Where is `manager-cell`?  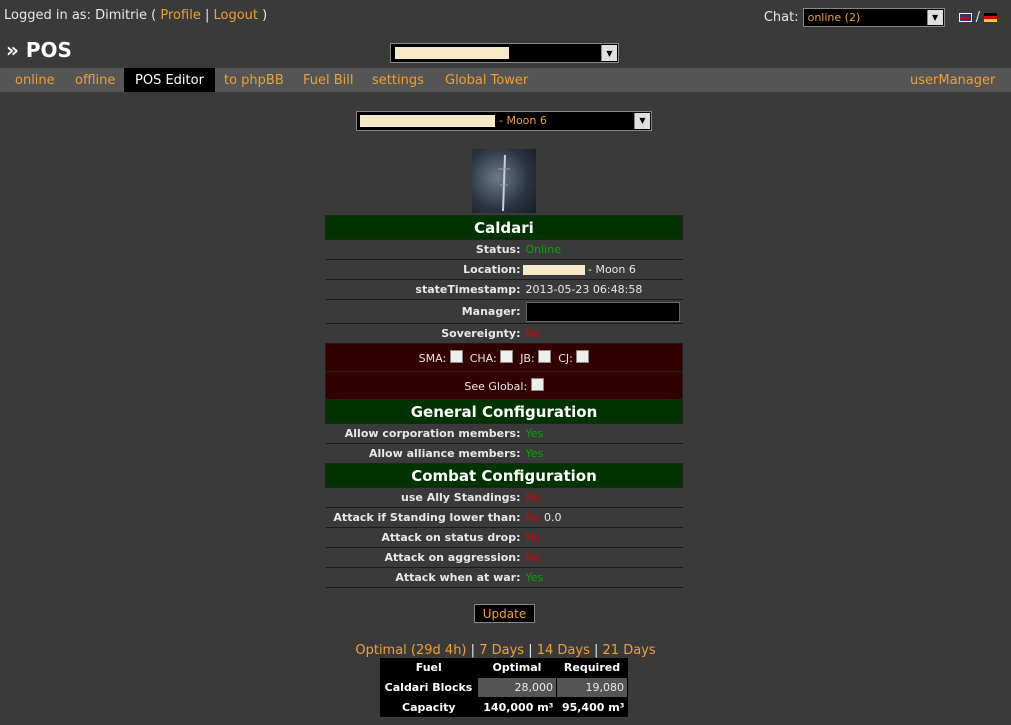 manager-cell is located at coordinates (603, 312).